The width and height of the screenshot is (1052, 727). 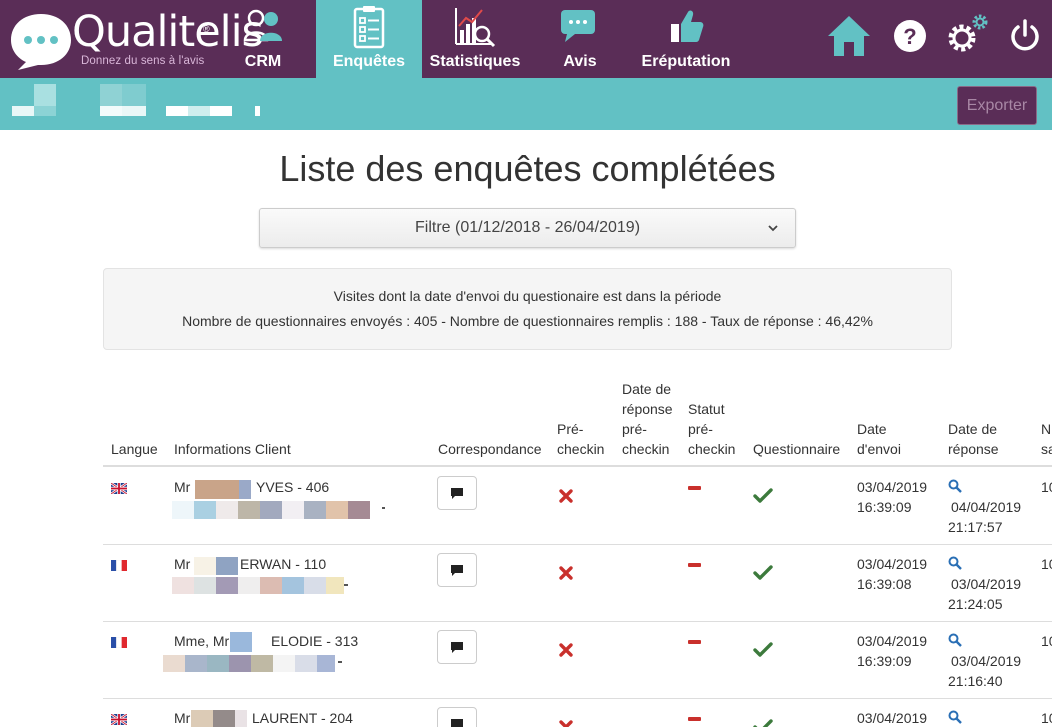 What do you see at coordinates (997, 105) in the screenshot?
I see `export-button: Exporter` at bounding box center [997, 105].